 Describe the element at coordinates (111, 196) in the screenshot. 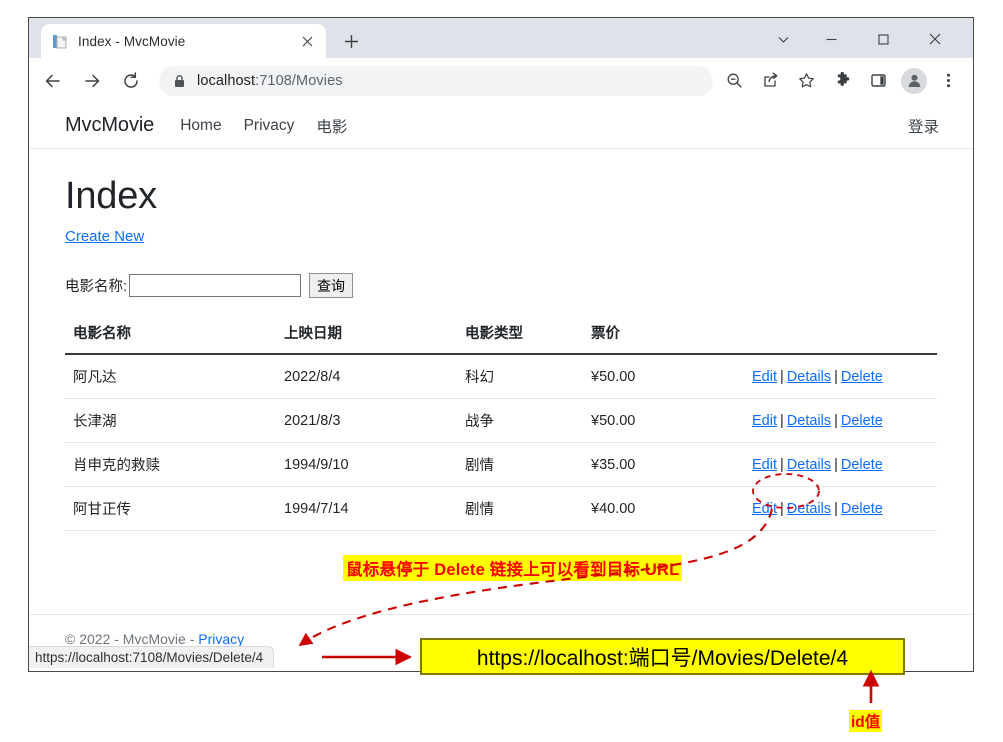

I see `page-title: Index` at that location.